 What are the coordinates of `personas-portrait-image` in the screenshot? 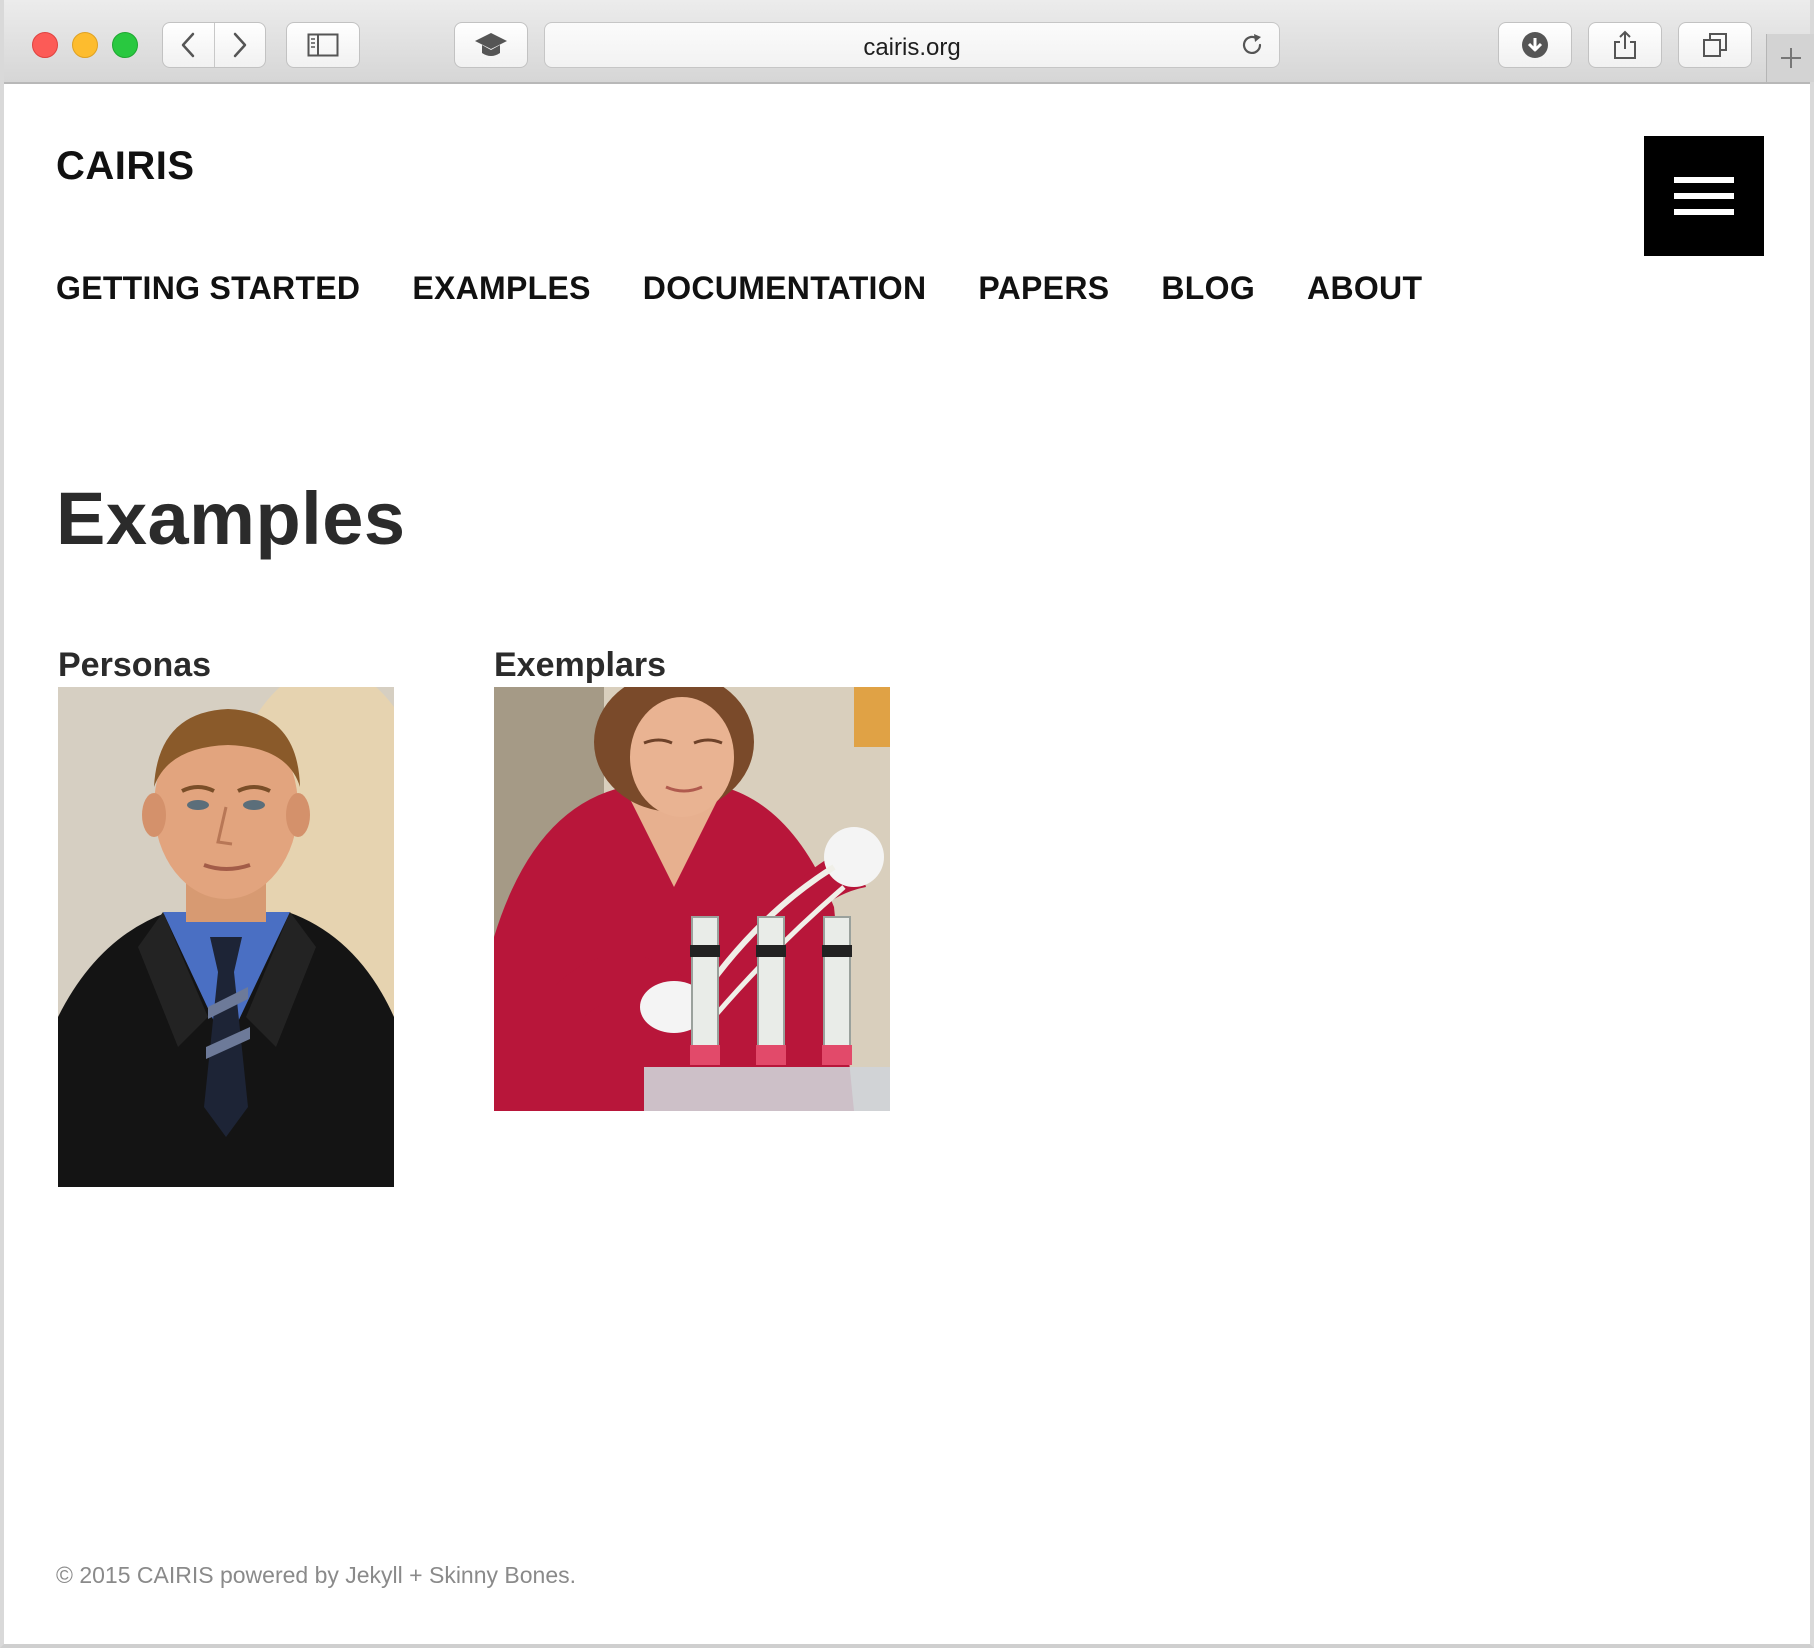 It's located at (226, 937).